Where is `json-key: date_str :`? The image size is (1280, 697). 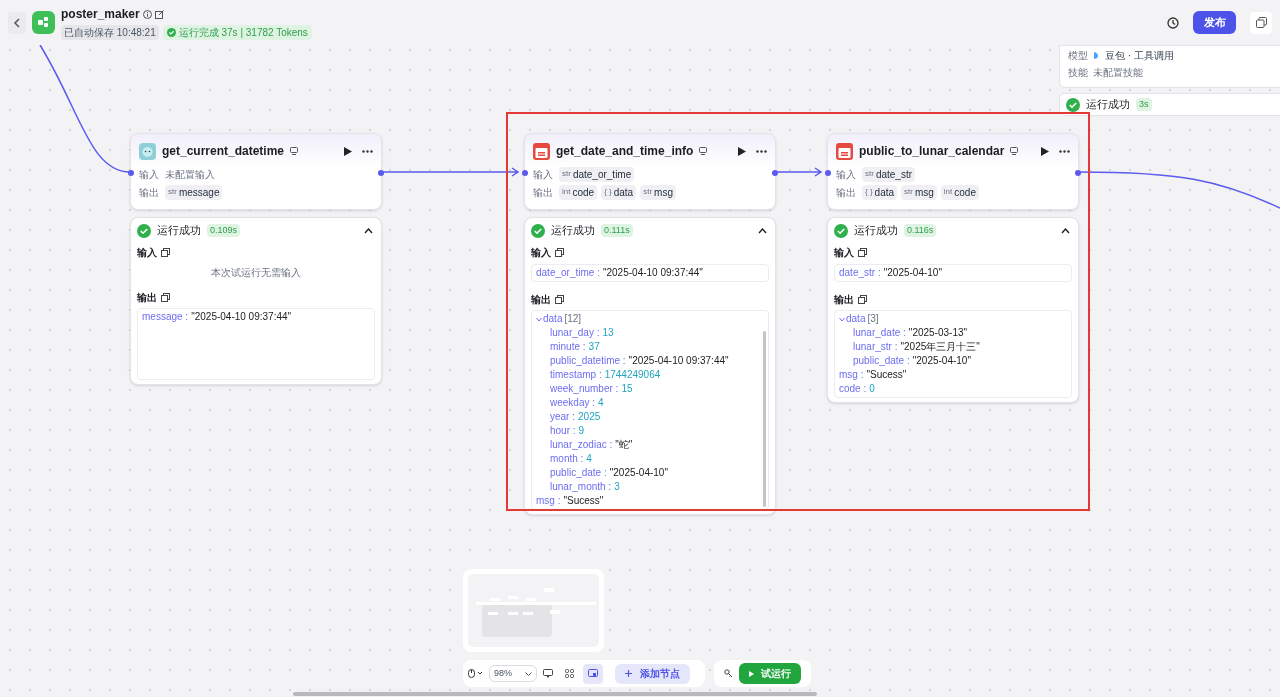
json-key: date_str : is located at coordinates (860, 273).